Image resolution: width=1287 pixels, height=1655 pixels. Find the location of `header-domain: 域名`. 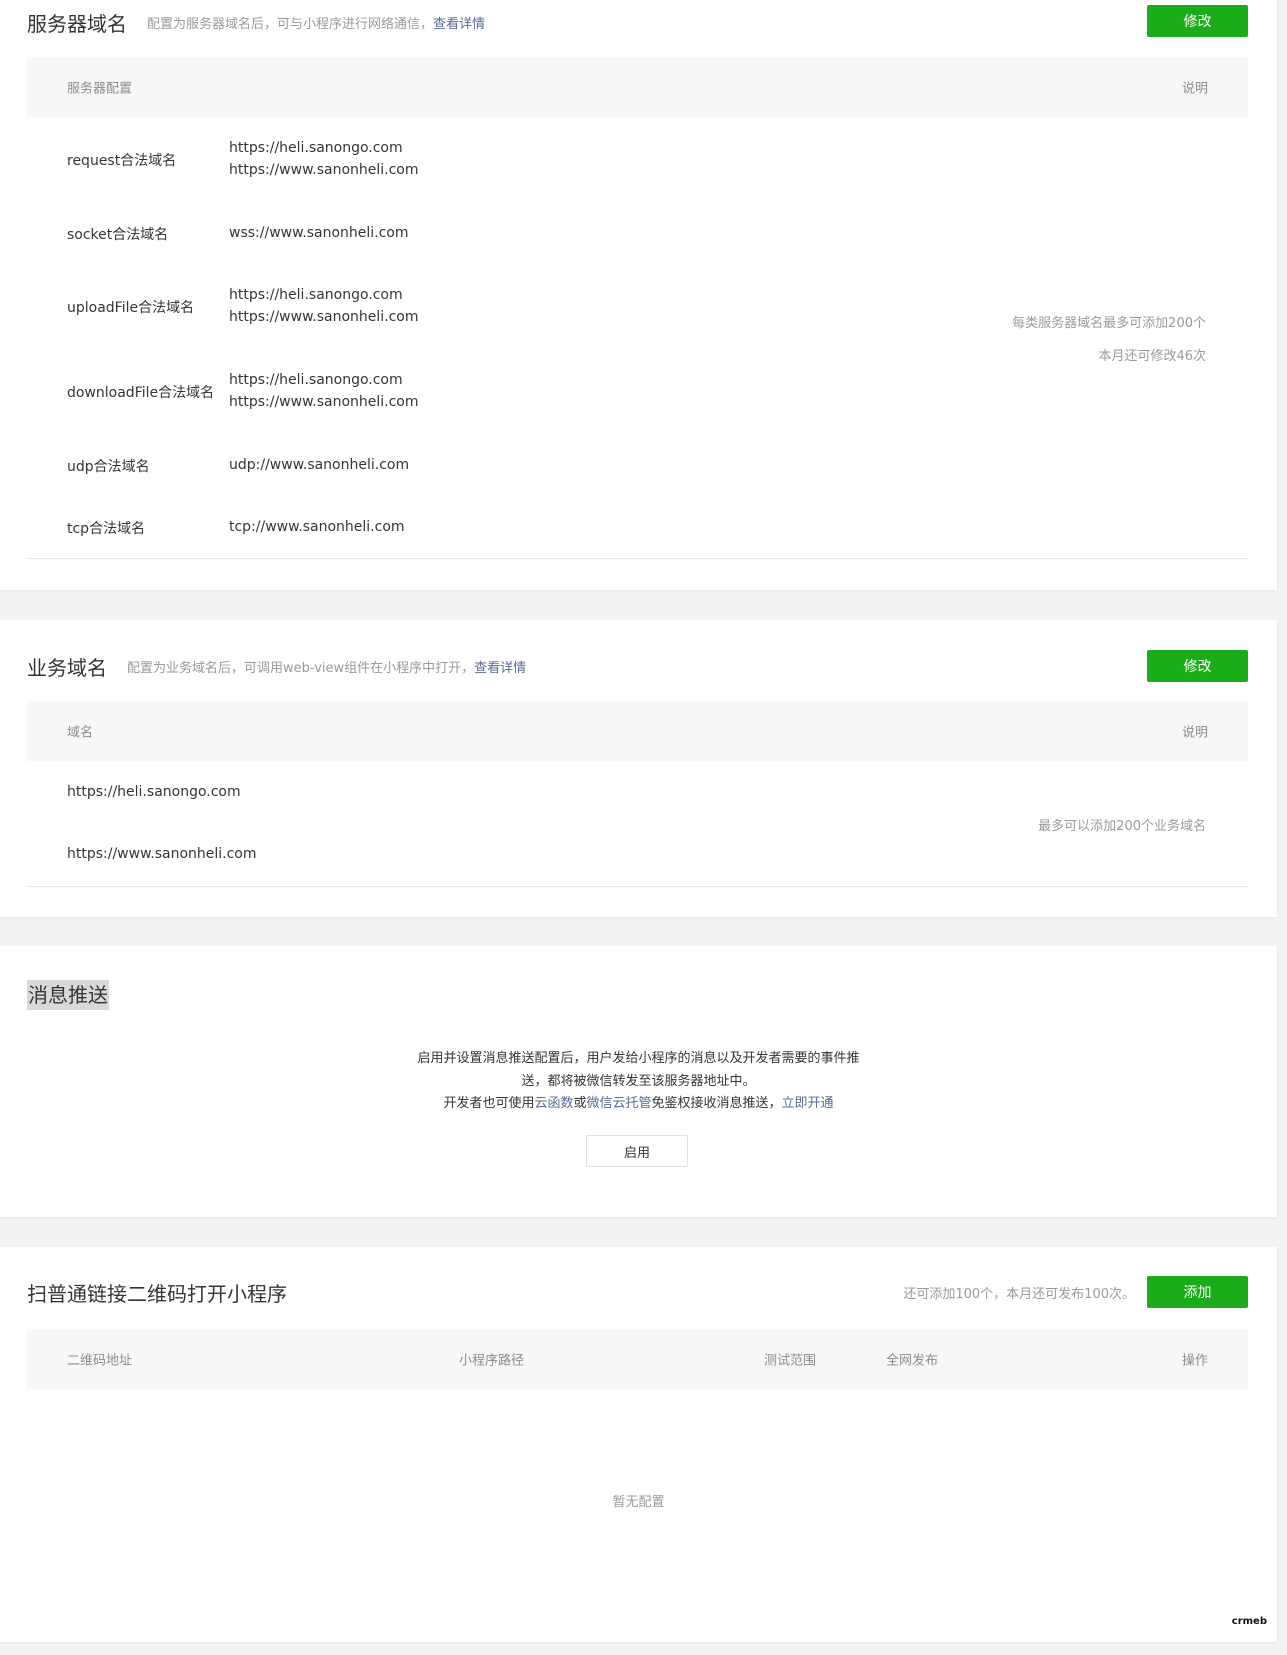

header-domain: 域名 is located at coordinates (80, 733).